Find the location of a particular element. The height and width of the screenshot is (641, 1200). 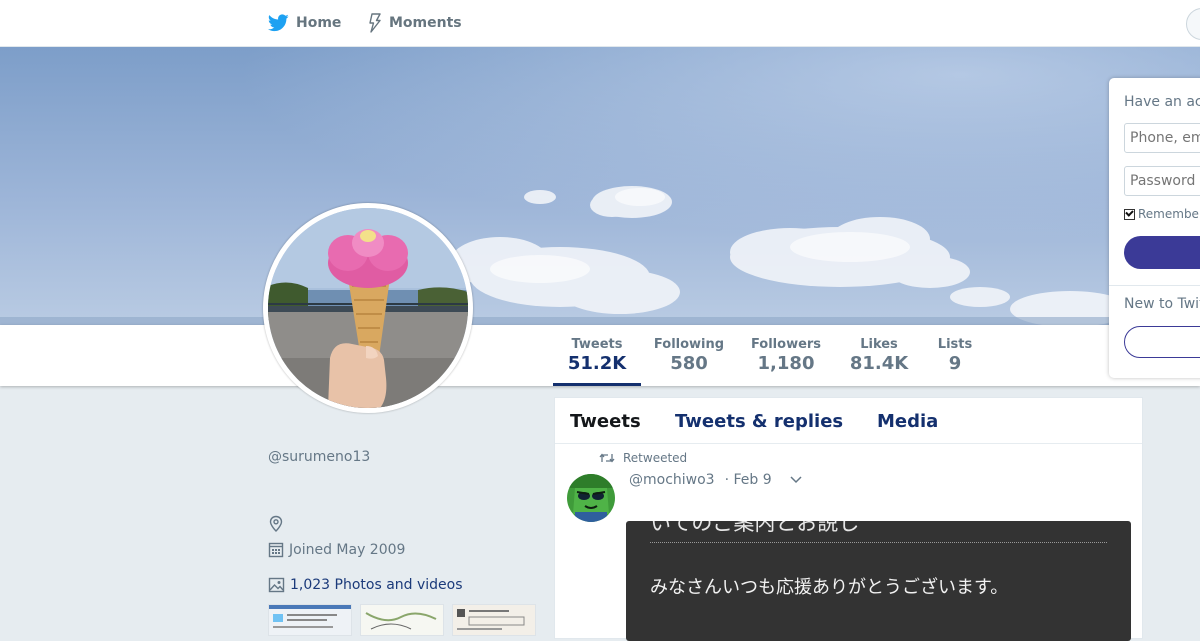

photos-videos-link: 1,023 Photos and videos is located at coordinates (365, 585).